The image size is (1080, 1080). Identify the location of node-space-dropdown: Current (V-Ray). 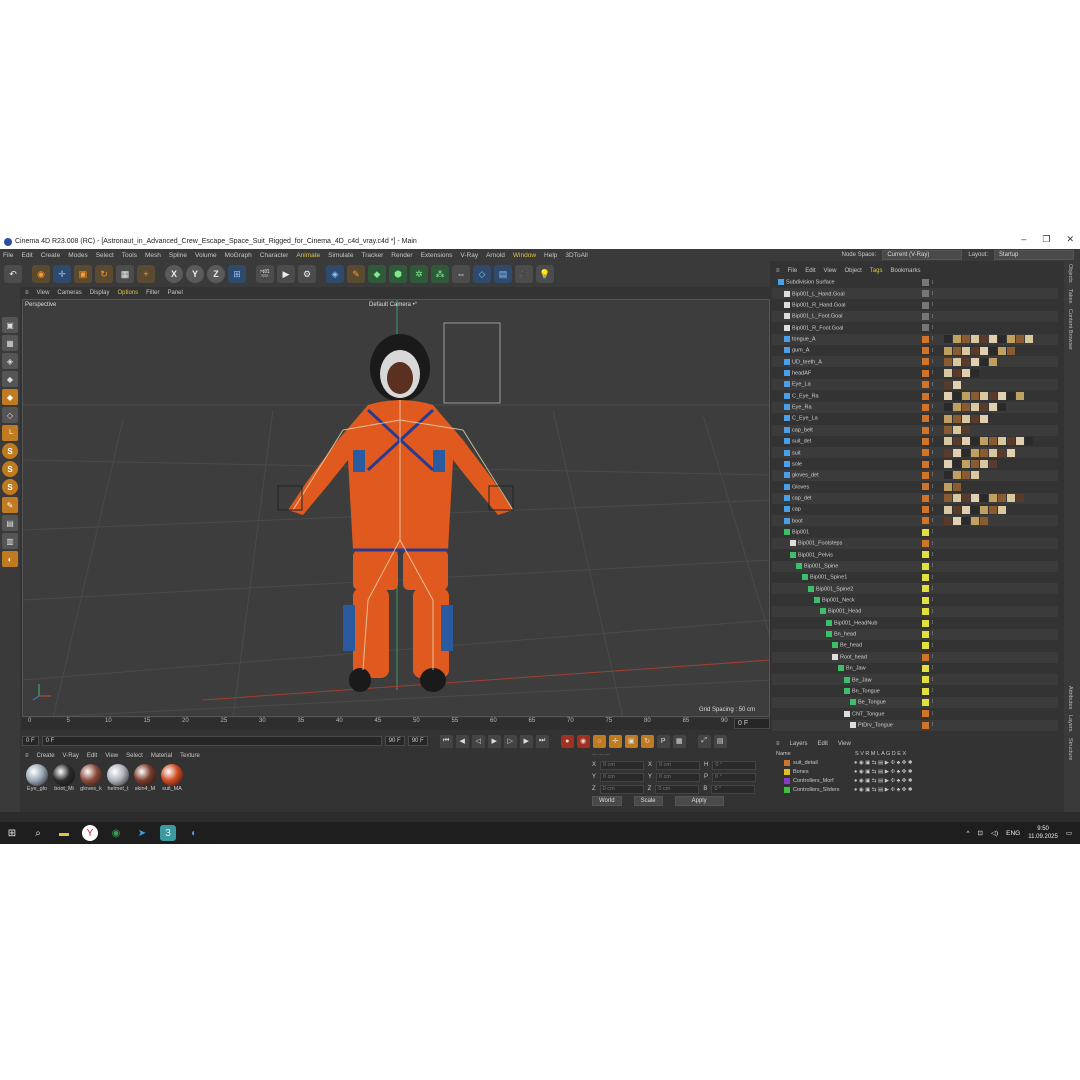
(922, 255).